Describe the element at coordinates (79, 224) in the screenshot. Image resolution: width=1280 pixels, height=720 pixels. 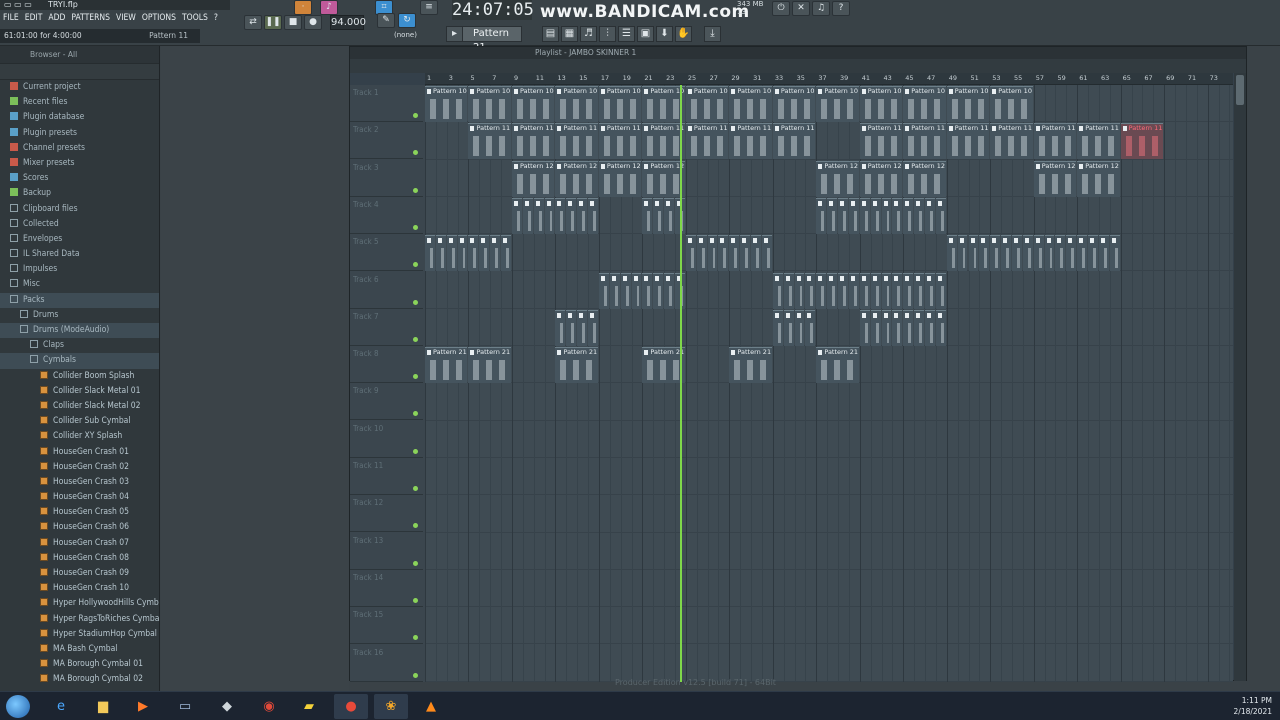
I see `browser-item: Collected` at that location.